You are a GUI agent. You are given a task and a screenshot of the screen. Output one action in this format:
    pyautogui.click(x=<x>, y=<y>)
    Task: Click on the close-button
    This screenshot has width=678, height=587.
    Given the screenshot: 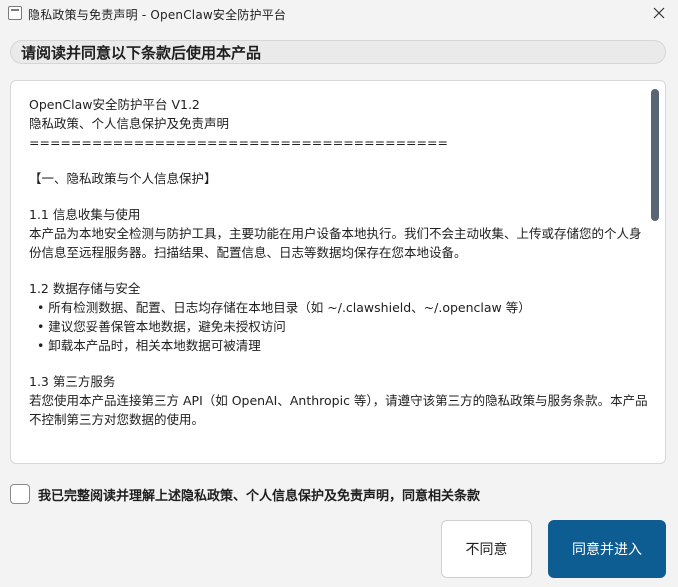 What is the action you would take?
    pyautogui.click(x=659, y=13)
    